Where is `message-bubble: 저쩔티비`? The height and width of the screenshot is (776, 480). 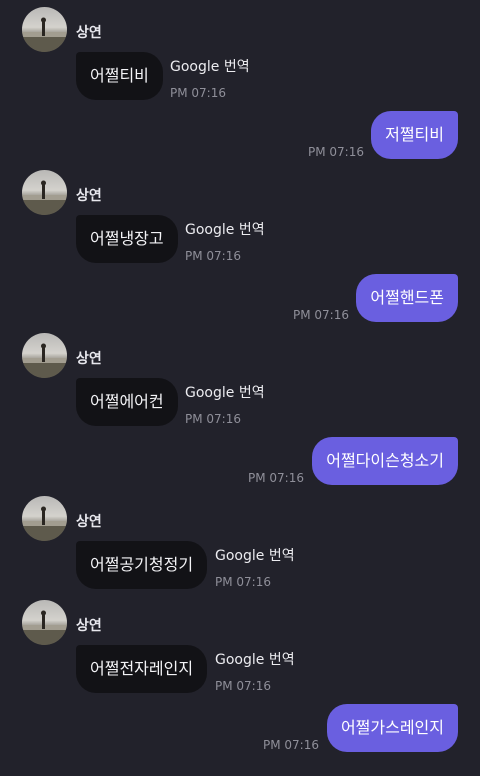 message-bubble: 저쩔티비 is located at coordinates (414, 135).